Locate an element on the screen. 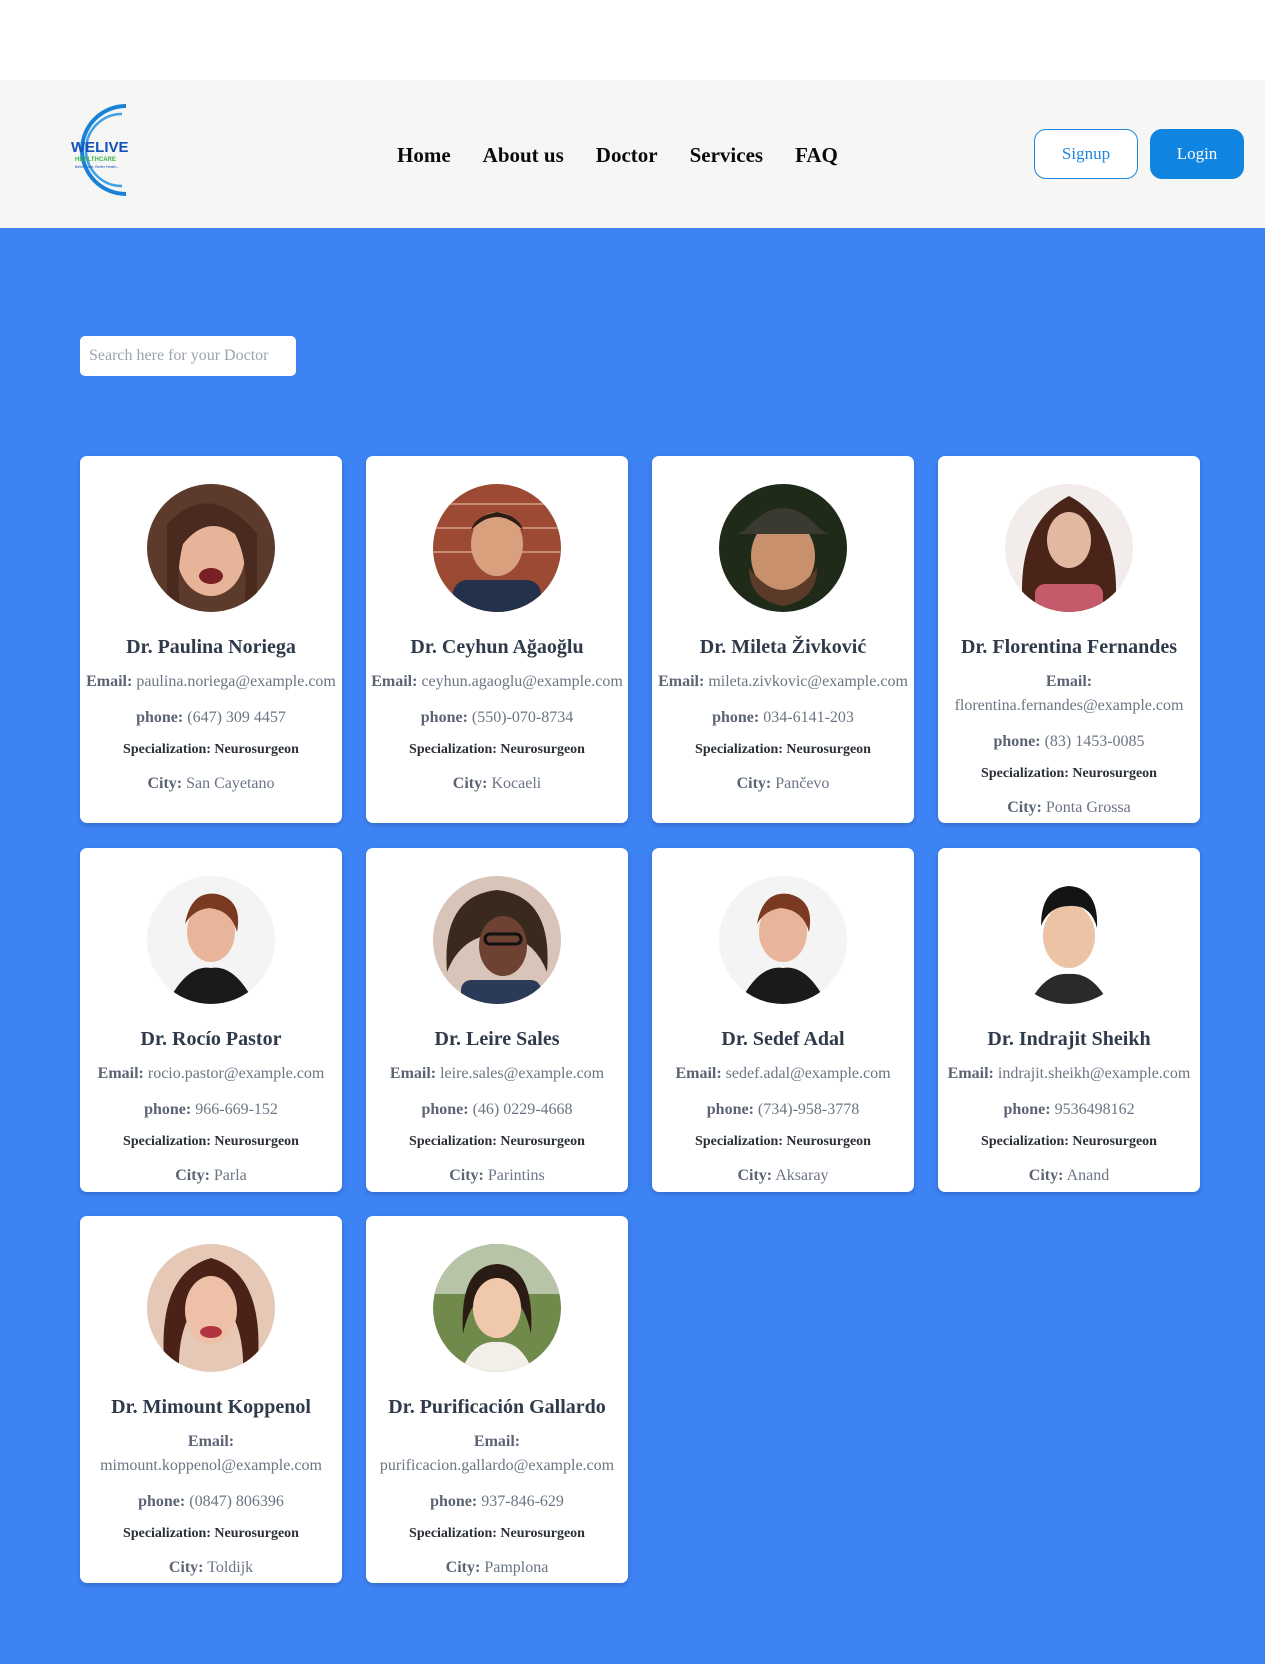 This screenshot has height=1664, width=1265. doctor-phone: (647) 309 4457 is located at coordinates (236, 717).